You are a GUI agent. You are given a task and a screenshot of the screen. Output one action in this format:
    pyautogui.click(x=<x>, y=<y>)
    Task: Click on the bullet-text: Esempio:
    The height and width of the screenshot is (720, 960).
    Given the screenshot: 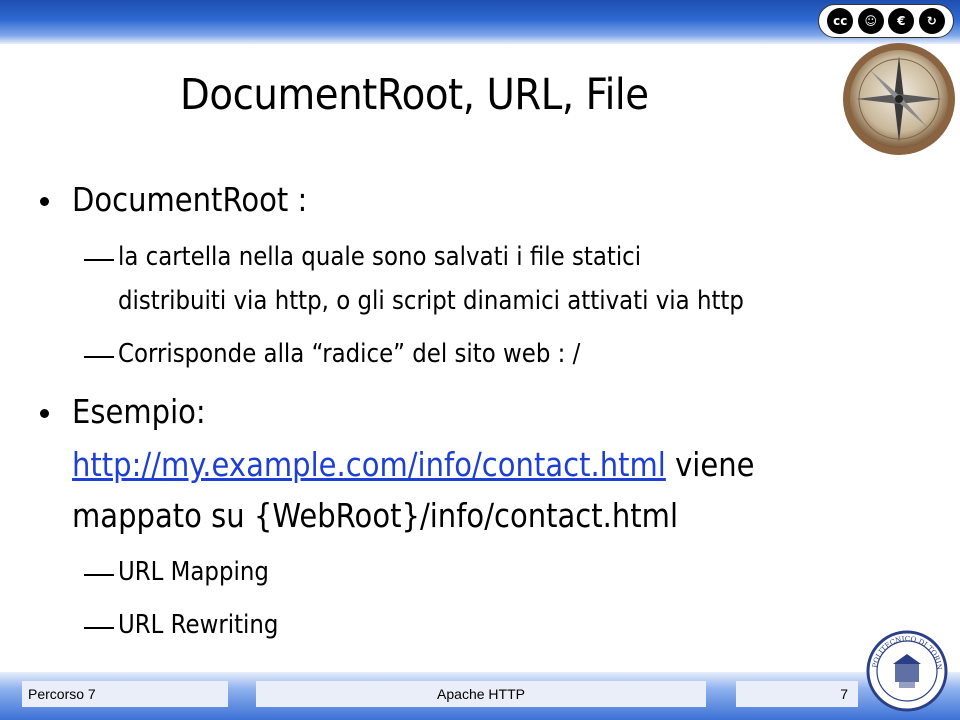 What is the action you would take?
    pyautogui.click(x=139, y=411)
    